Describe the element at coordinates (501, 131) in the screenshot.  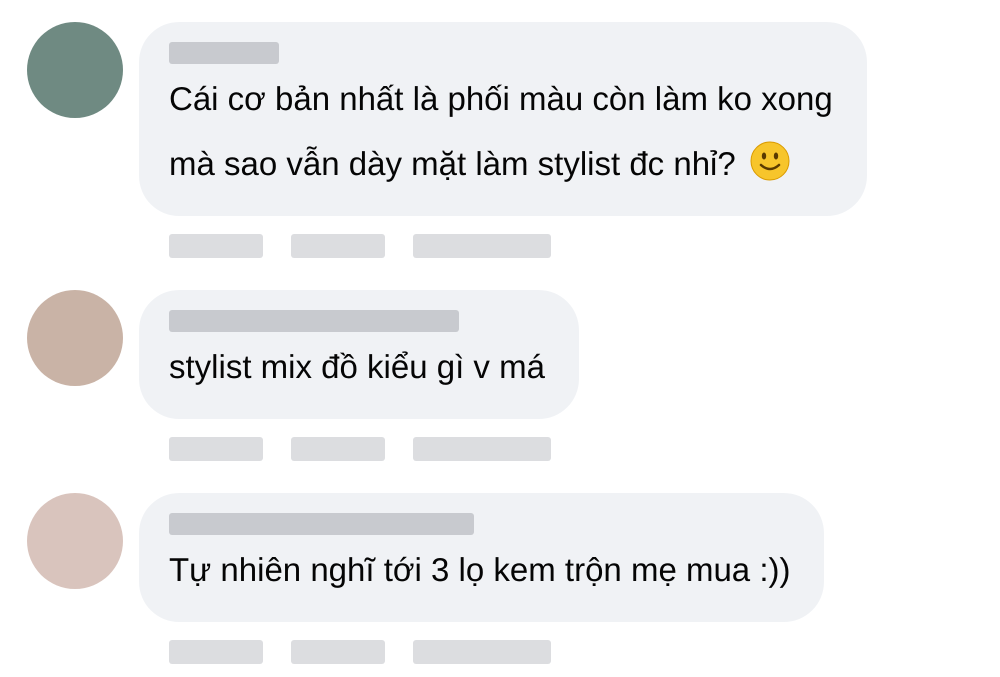
I see `comment-text: Cái cơ bản nhất là phối màu còn làm ko xong mà sao vẫn dày mặt làm stylist đc nhỉ?` at that location.